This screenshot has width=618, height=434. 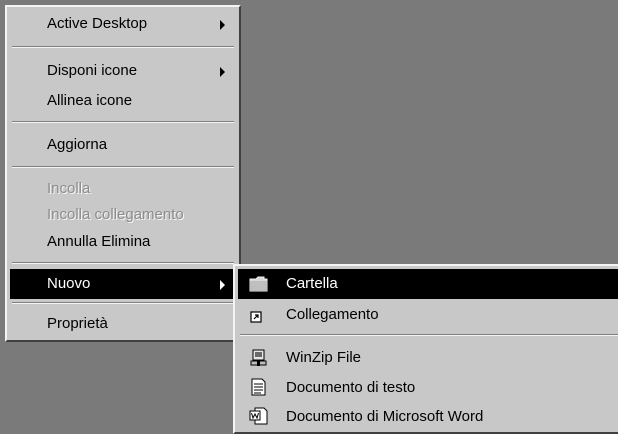 What do you see at coordinates (258, 357) in the screenshot?
I see `winzip-icon` at bounding box center [258, 357].